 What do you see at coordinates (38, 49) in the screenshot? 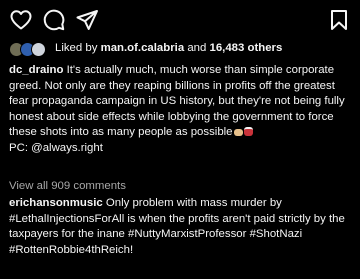
I see `avatar` at bounding box center [38, 49].